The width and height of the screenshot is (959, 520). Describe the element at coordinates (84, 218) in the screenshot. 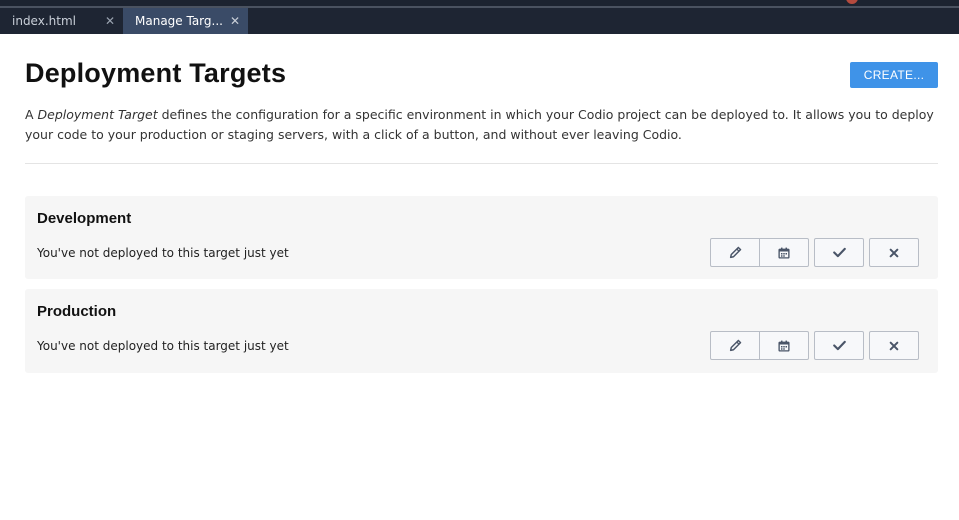

I see `target-name: Development` at that location.